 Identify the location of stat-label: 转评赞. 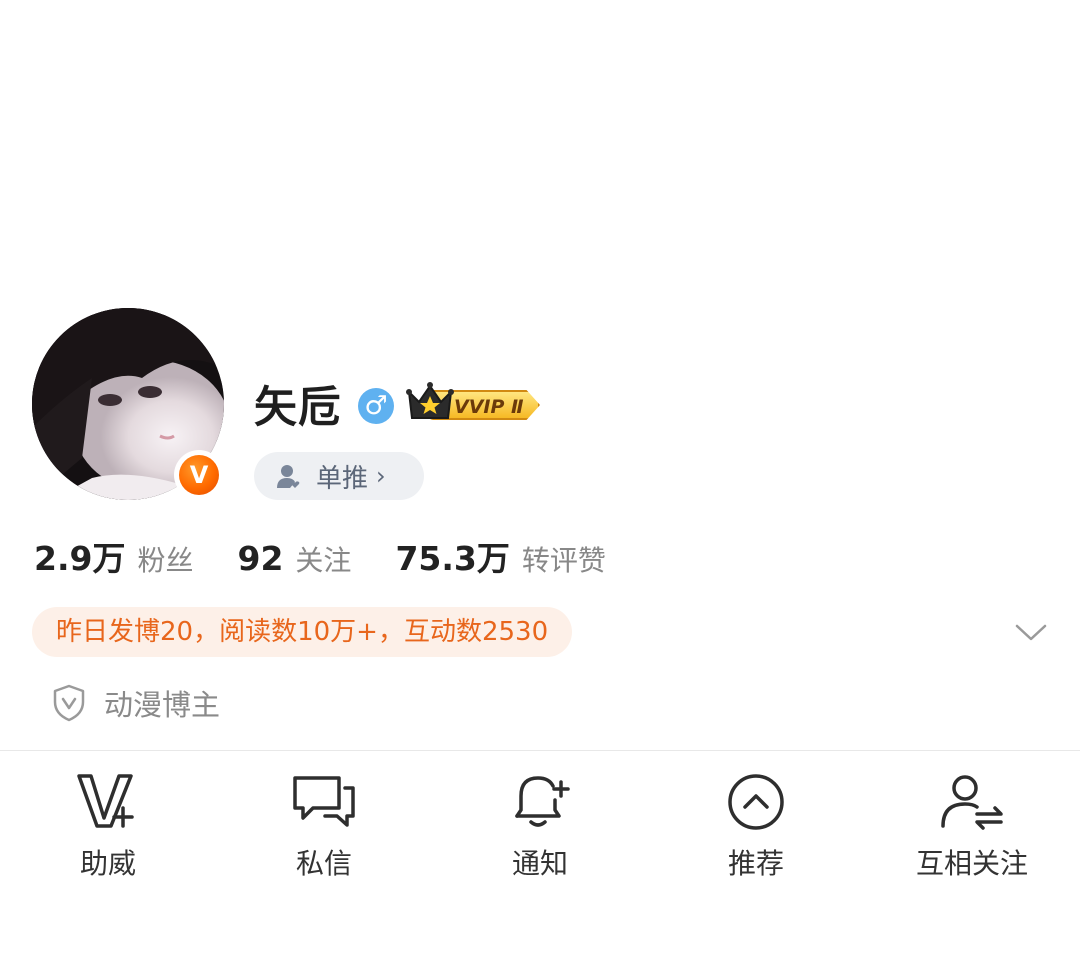
(563, 560).